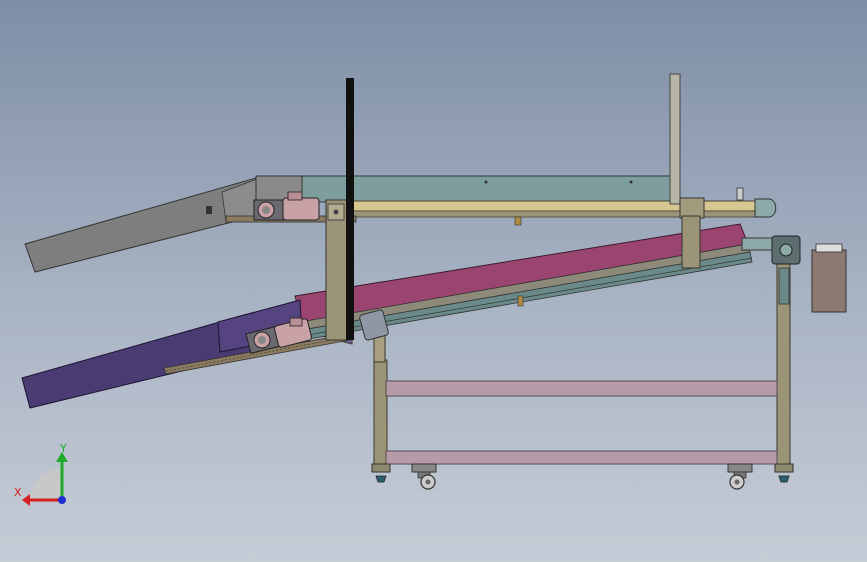 Image resolution: width=867 pixels, height=562 pixels. What do you see at coordinates (41, 474) in the screenshot?
I see `coordinate-triad: Y X` at bounding box center [41, 474].